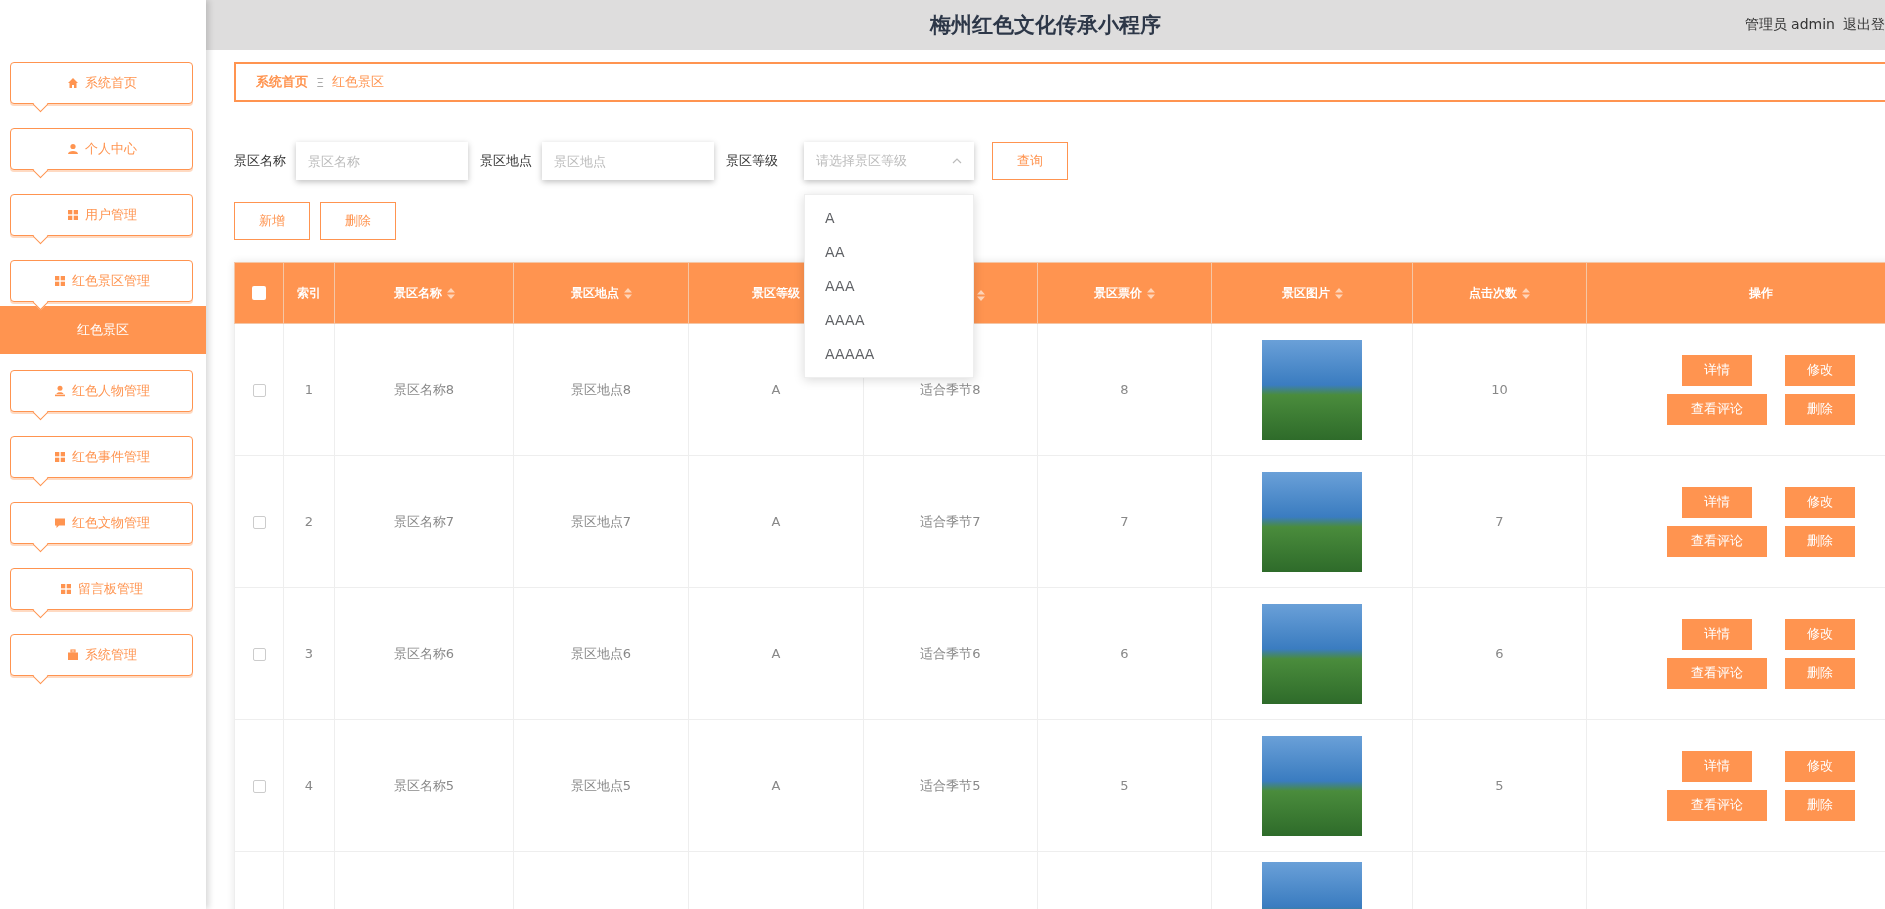 The height and width of the screenshot is (909, 1885). I want to click on dropdown-option: AAAA, so click(889, 320).